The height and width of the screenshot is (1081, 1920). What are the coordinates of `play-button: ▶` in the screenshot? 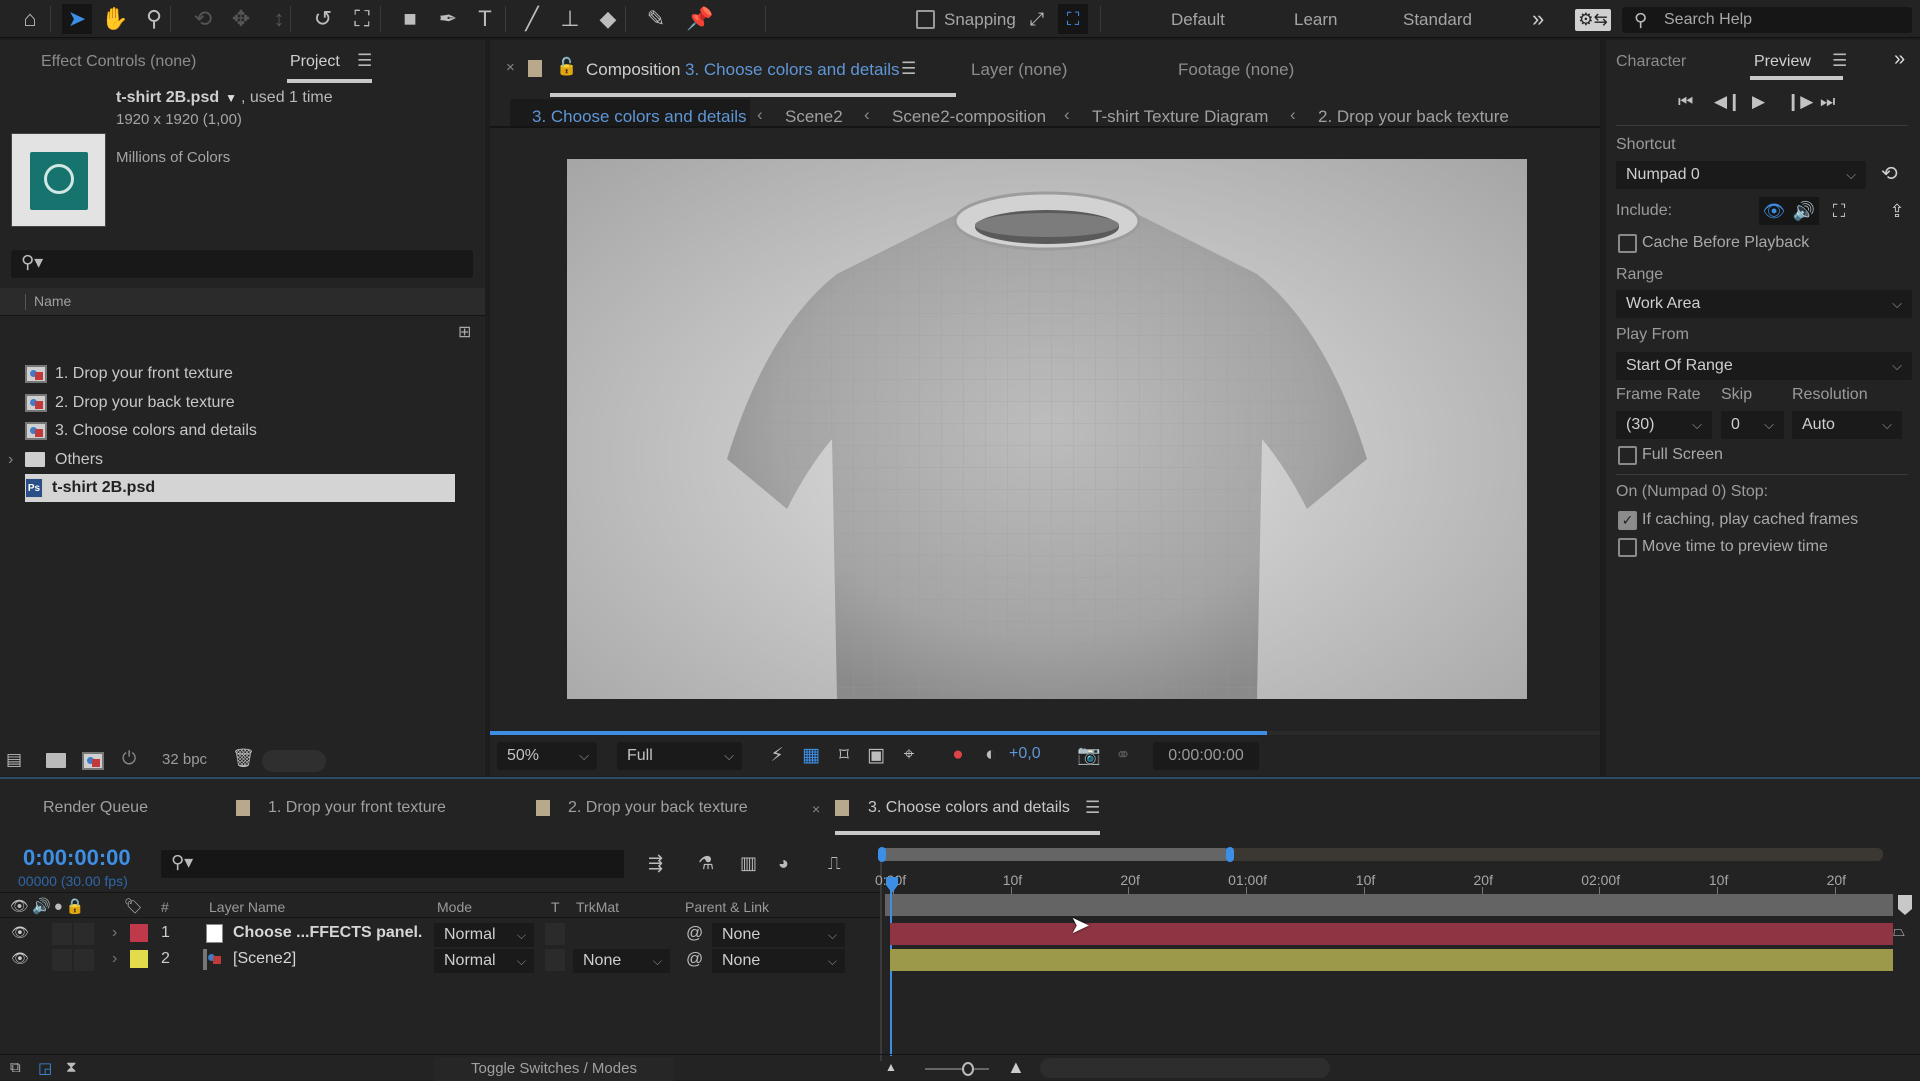 It's located at (1758, 102).